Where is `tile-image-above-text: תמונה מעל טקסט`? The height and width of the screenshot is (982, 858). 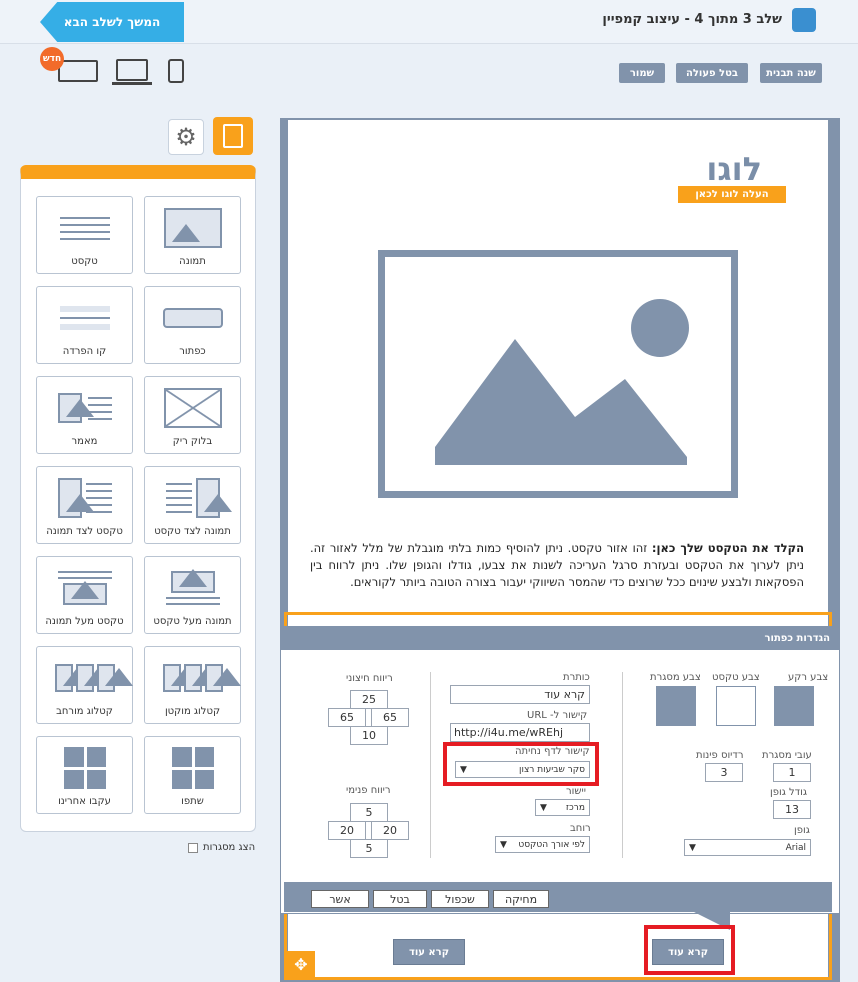 tile-image-above-text: תמונה מעל טקסט is located at coordinates (192, 595).